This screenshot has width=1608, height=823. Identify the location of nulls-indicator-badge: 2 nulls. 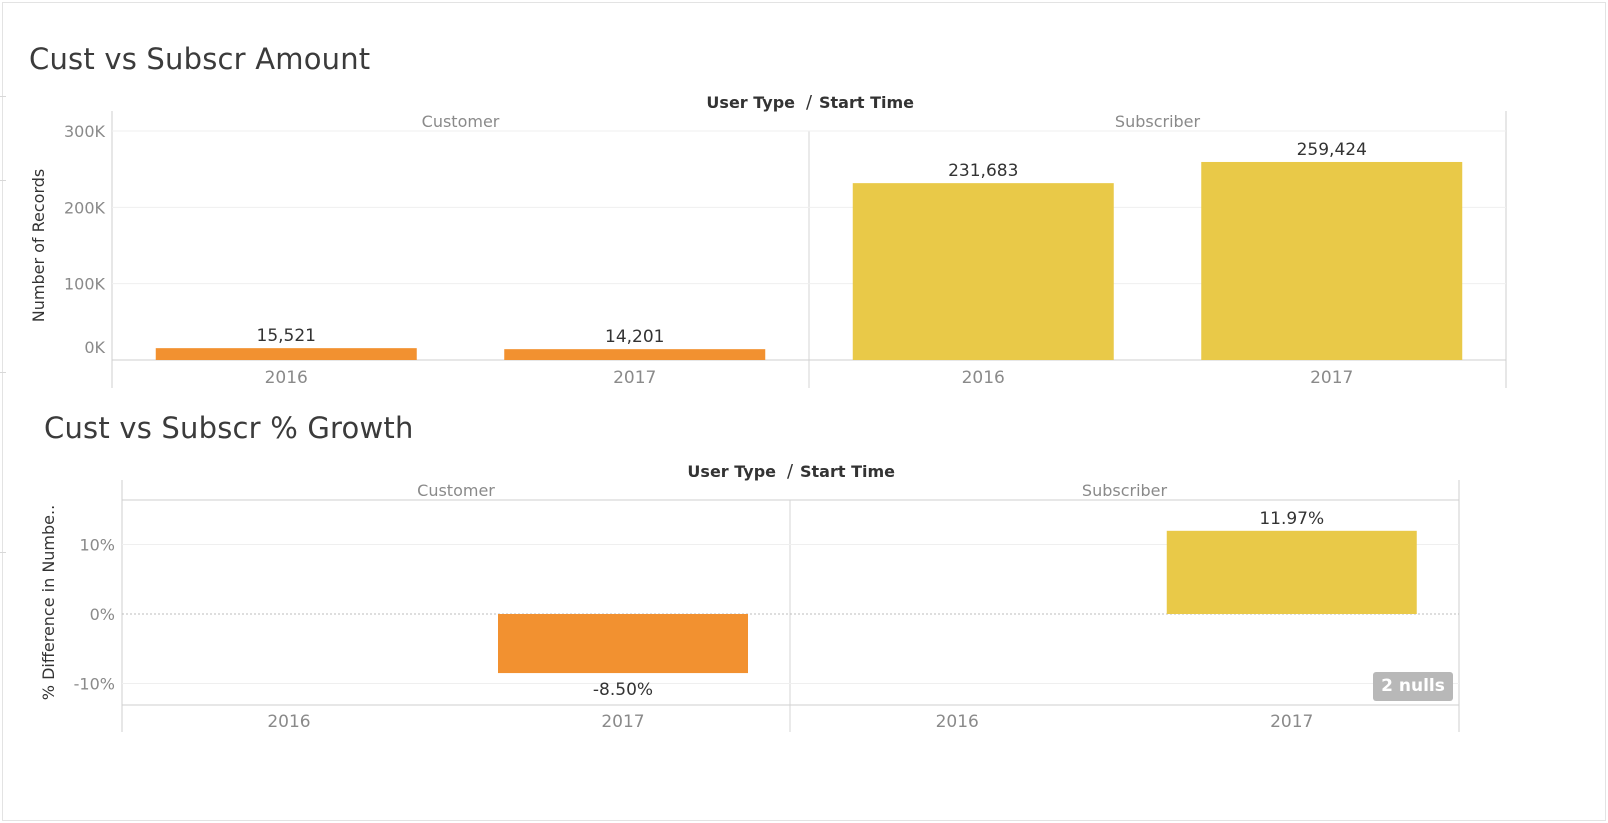
(1413, 686).